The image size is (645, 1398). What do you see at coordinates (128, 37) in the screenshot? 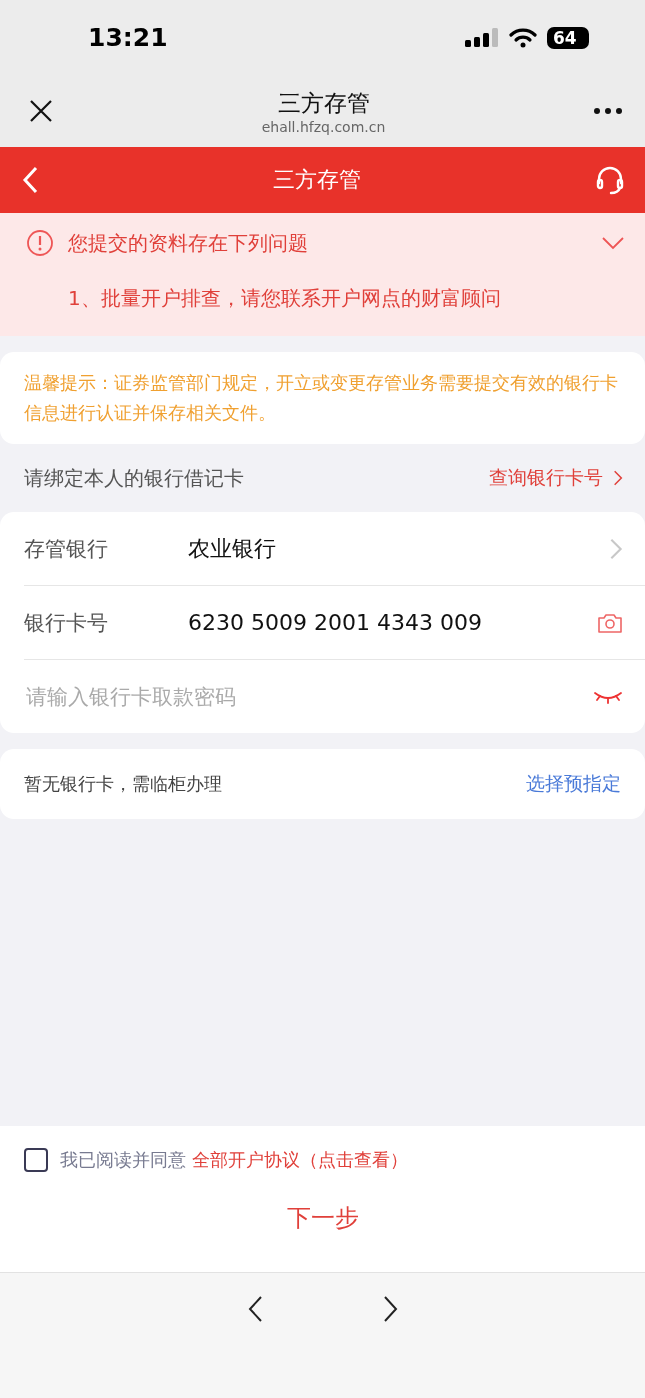
I see `status-time: 13:21` at bounding box center [128, 37].